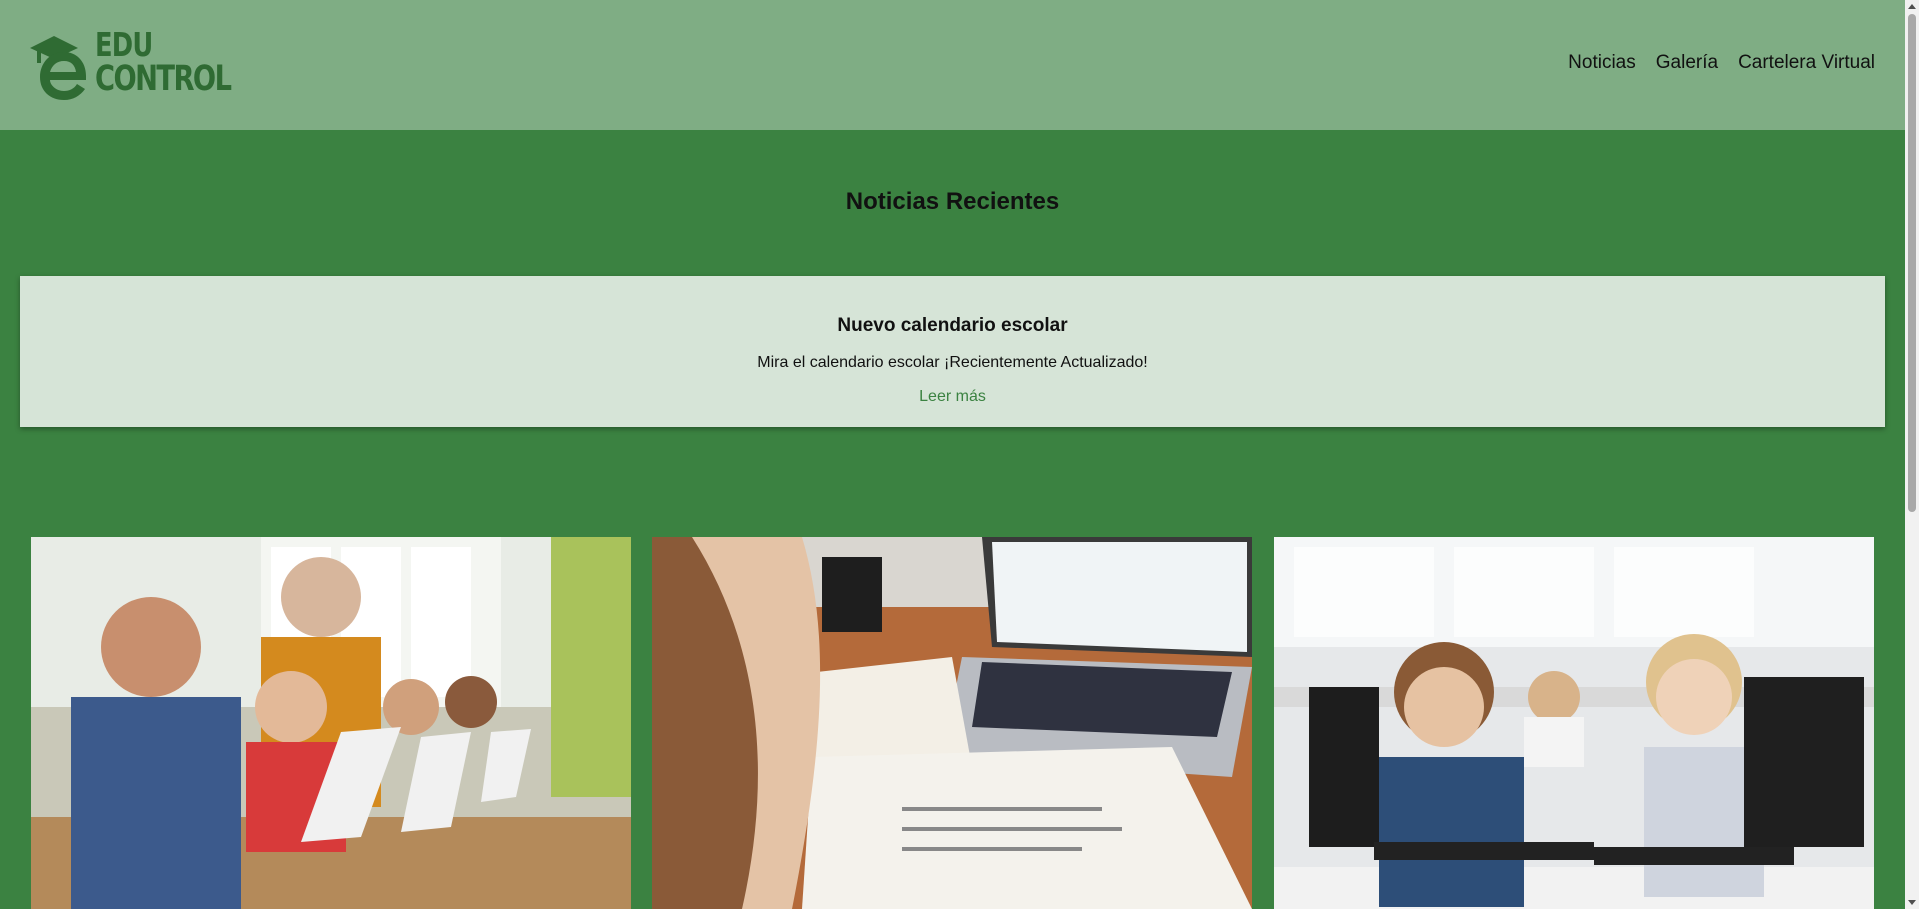 Image resolution: width=1919 pixels, height=909 pixels. I want to click on gallery-image-classroom-laptops, so click(331, 723).